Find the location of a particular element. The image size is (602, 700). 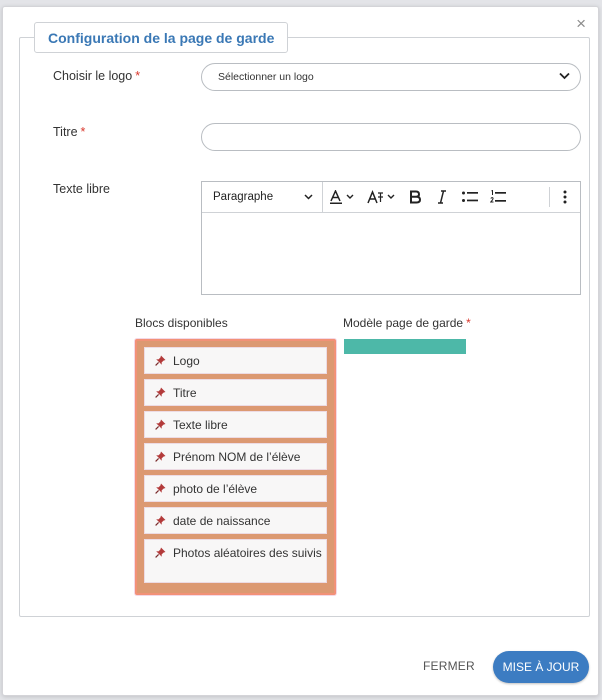

logo-select-value: Sélectionner un logo is located at coordinates (266, 77).